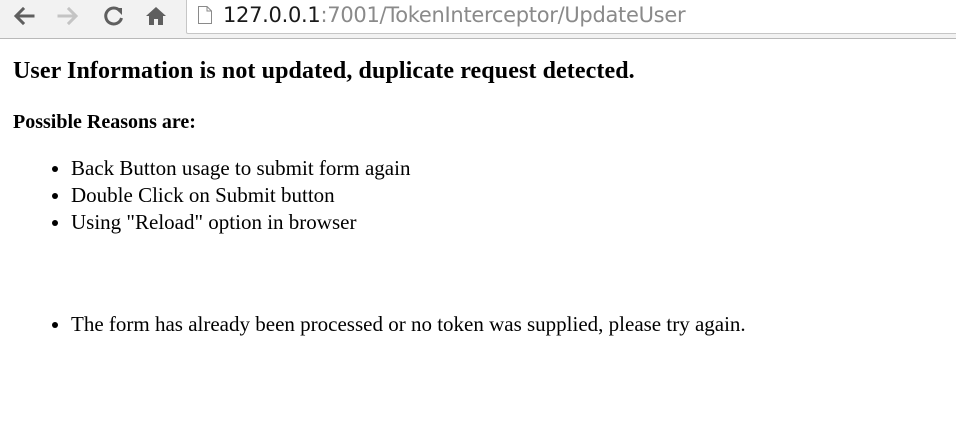 Image resolution: width=956 pixels, height=436 pixels. I want to click on reasons-heading: Possible Reasons are:, so click(104, 122).